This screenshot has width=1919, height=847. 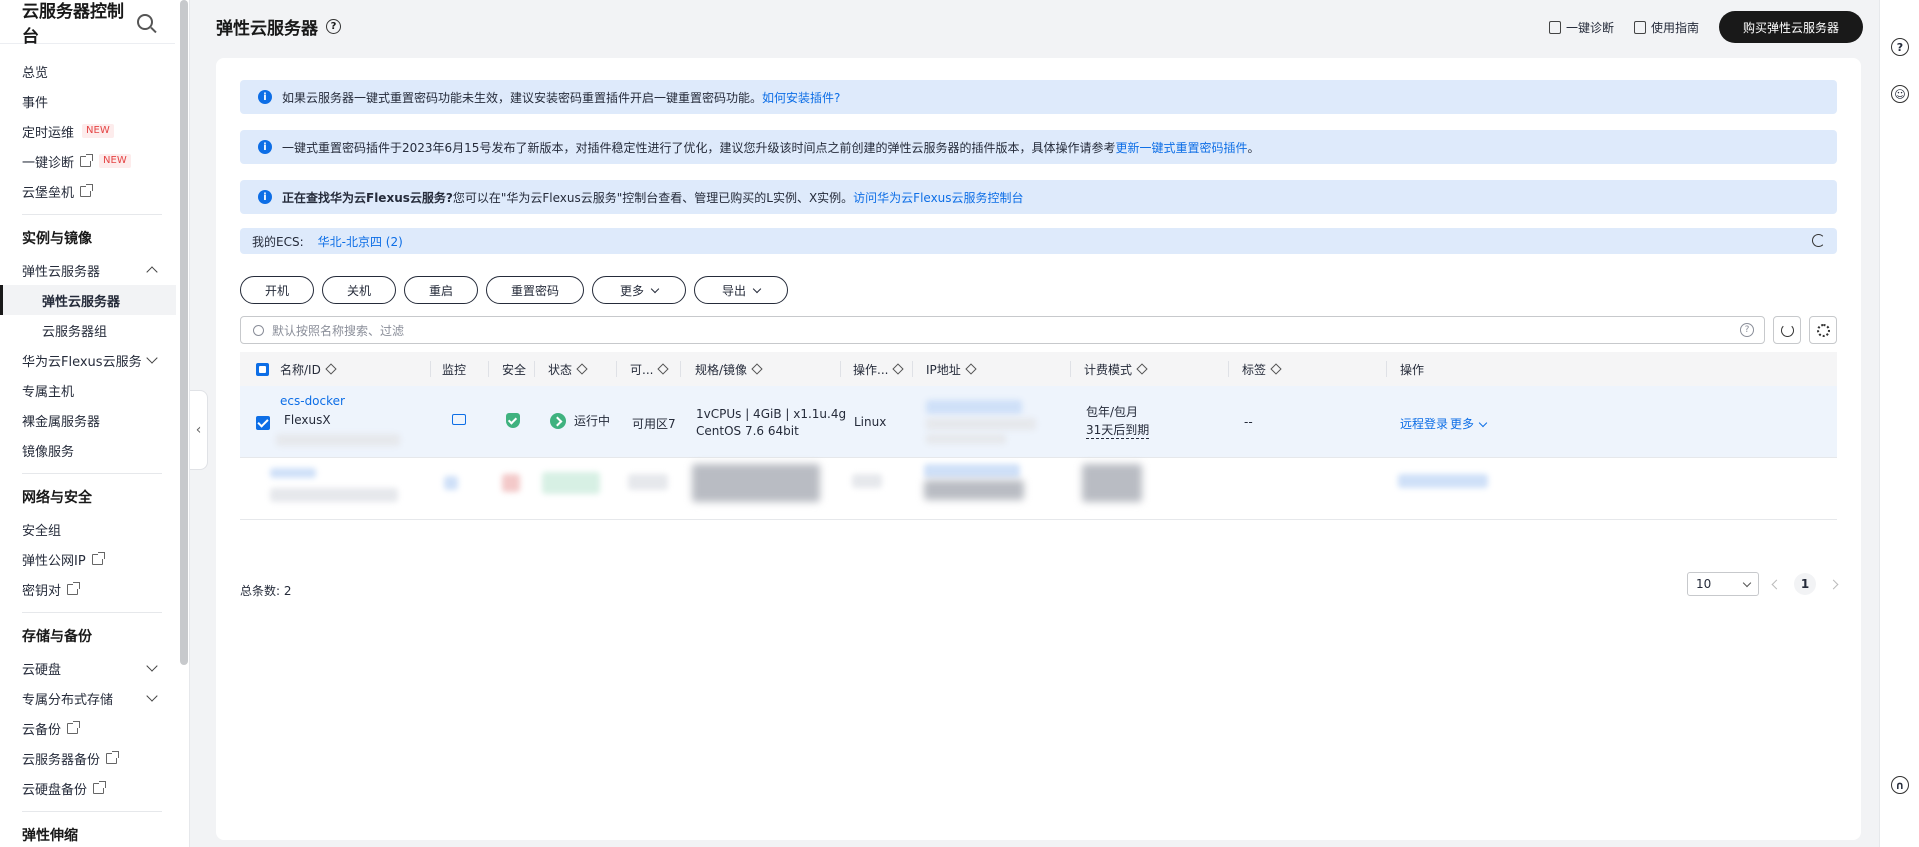 What do you see at coordinates (639, 290) in the screenshot?
I see `more-dropdown: 更多` at bounding box center [639, 290].